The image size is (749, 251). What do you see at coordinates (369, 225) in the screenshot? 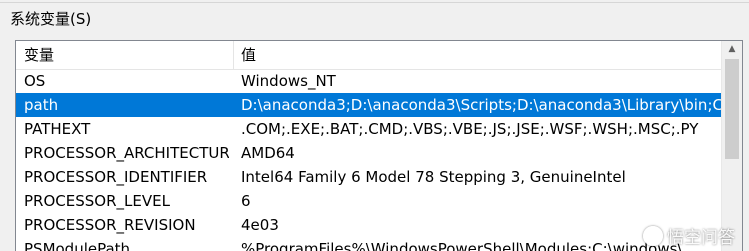
I see `table-row: PROCESSOR_REVISION 4e03` at bounding box center [369, 225].